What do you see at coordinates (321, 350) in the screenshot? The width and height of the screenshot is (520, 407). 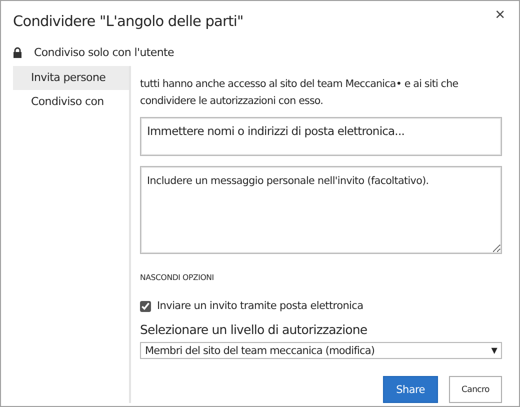 I see `permission-dropdown: Membri del sito del team meccanica (modifica) ▼` at bounding box center [321, 350].